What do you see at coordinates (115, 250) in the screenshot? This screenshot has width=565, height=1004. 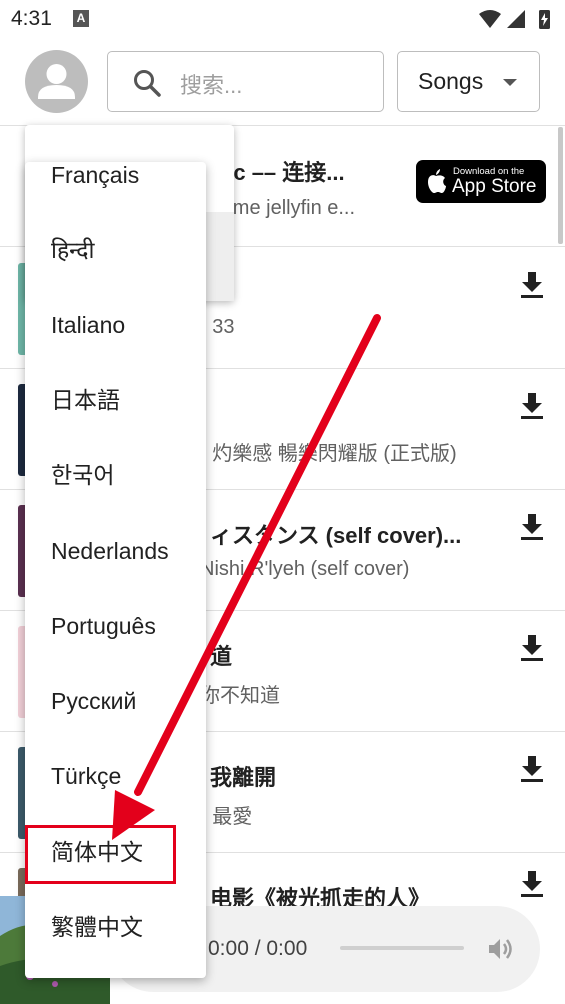 I see `language-option: हिन्दी` at bounding box center [115, 250].